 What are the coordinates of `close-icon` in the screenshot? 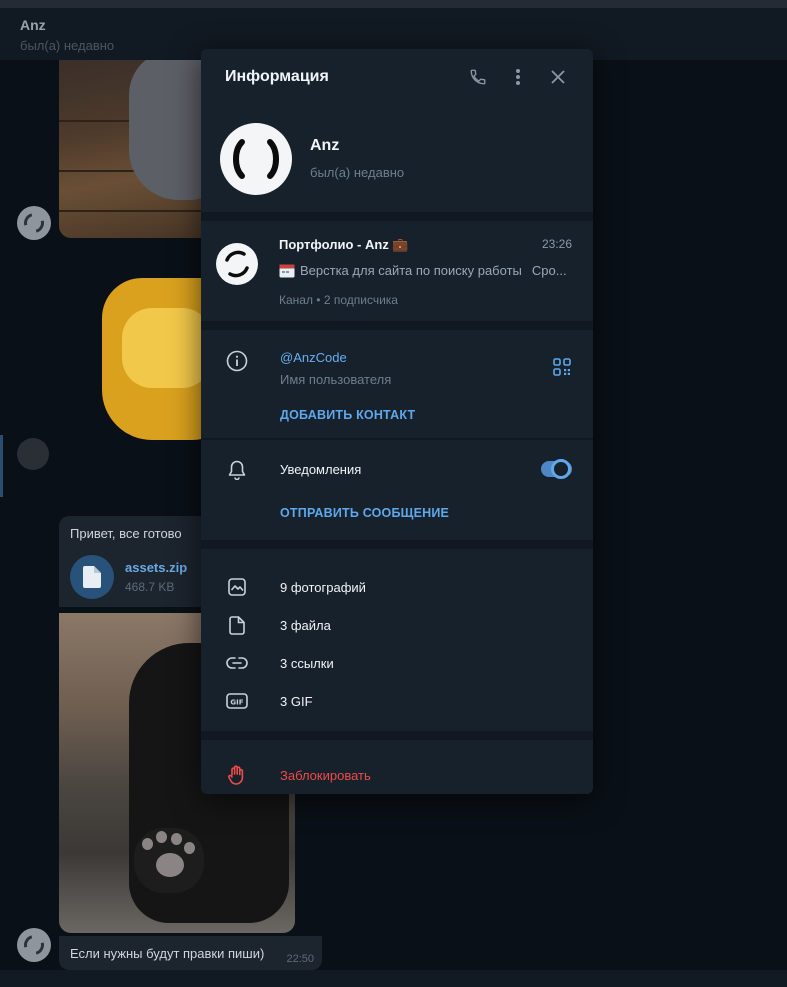 It's located at (558, 77).